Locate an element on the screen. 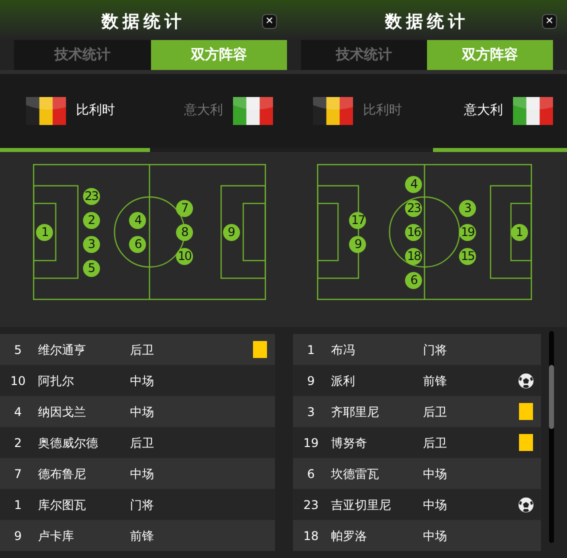  player-marker: 8 is located at coordinates (184, 232).